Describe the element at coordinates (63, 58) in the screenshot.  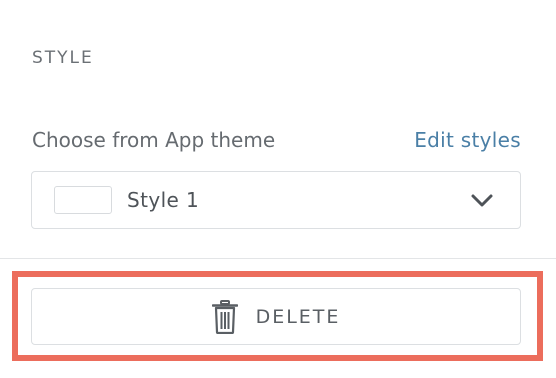
I see `section-title: STYLE` at that location.